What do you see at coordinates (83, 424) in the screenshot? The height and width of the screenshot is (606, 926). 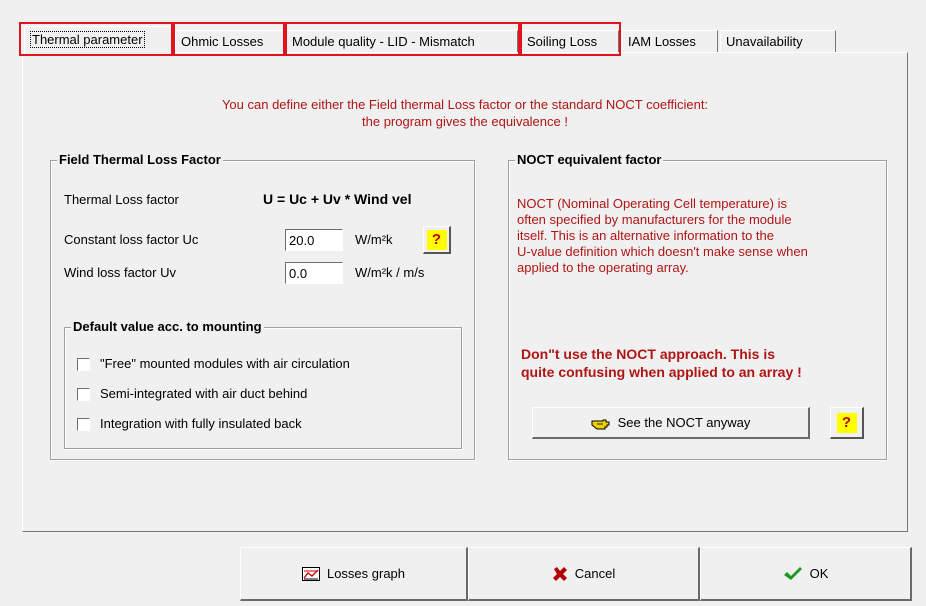 I see `integration-checkbox` at bounding box center [83, 424].